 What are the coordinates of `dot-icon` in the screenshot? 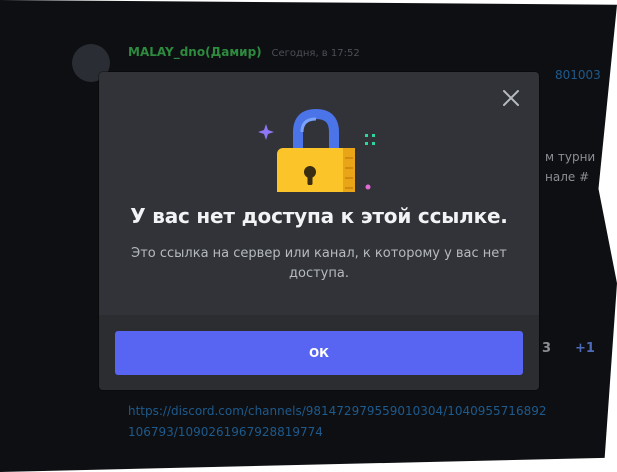 It's located at (368, 187).